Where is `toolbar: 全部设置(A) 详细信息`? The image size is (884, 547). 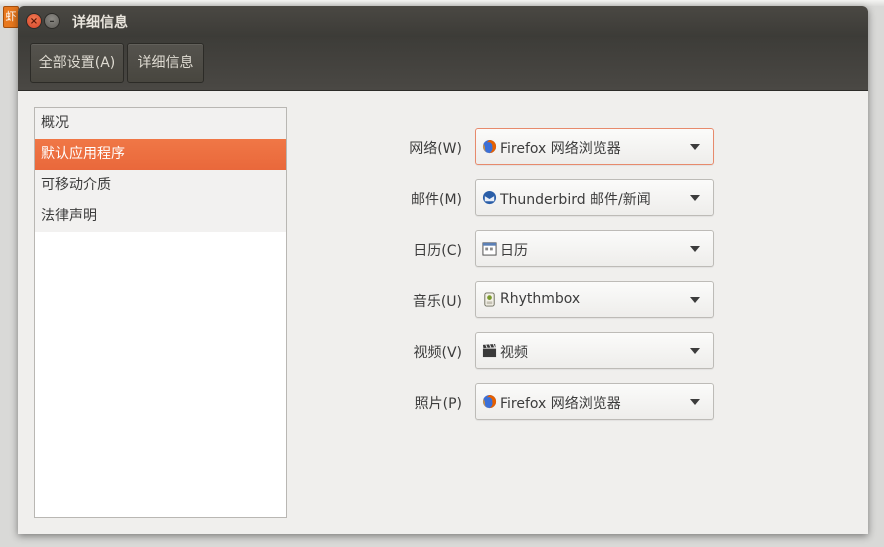
toolbar: 全部设置(A) 详细信息 is located at coordinates (443, 64).